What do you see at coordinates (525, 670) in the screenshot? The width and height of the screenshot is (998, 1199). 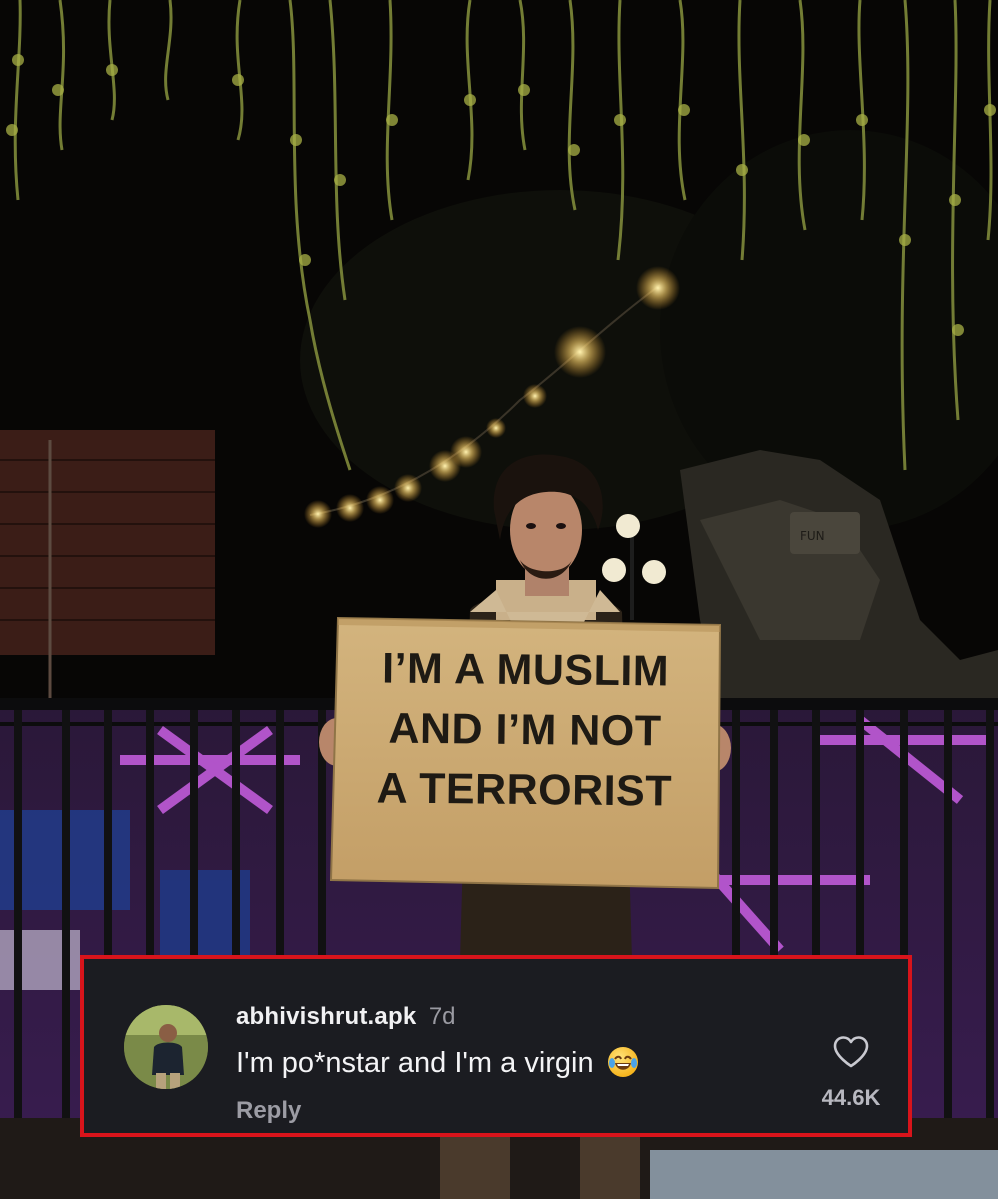 I see `sign-line-1: I’M A MUSLIM` at bounding box center [525, 670].